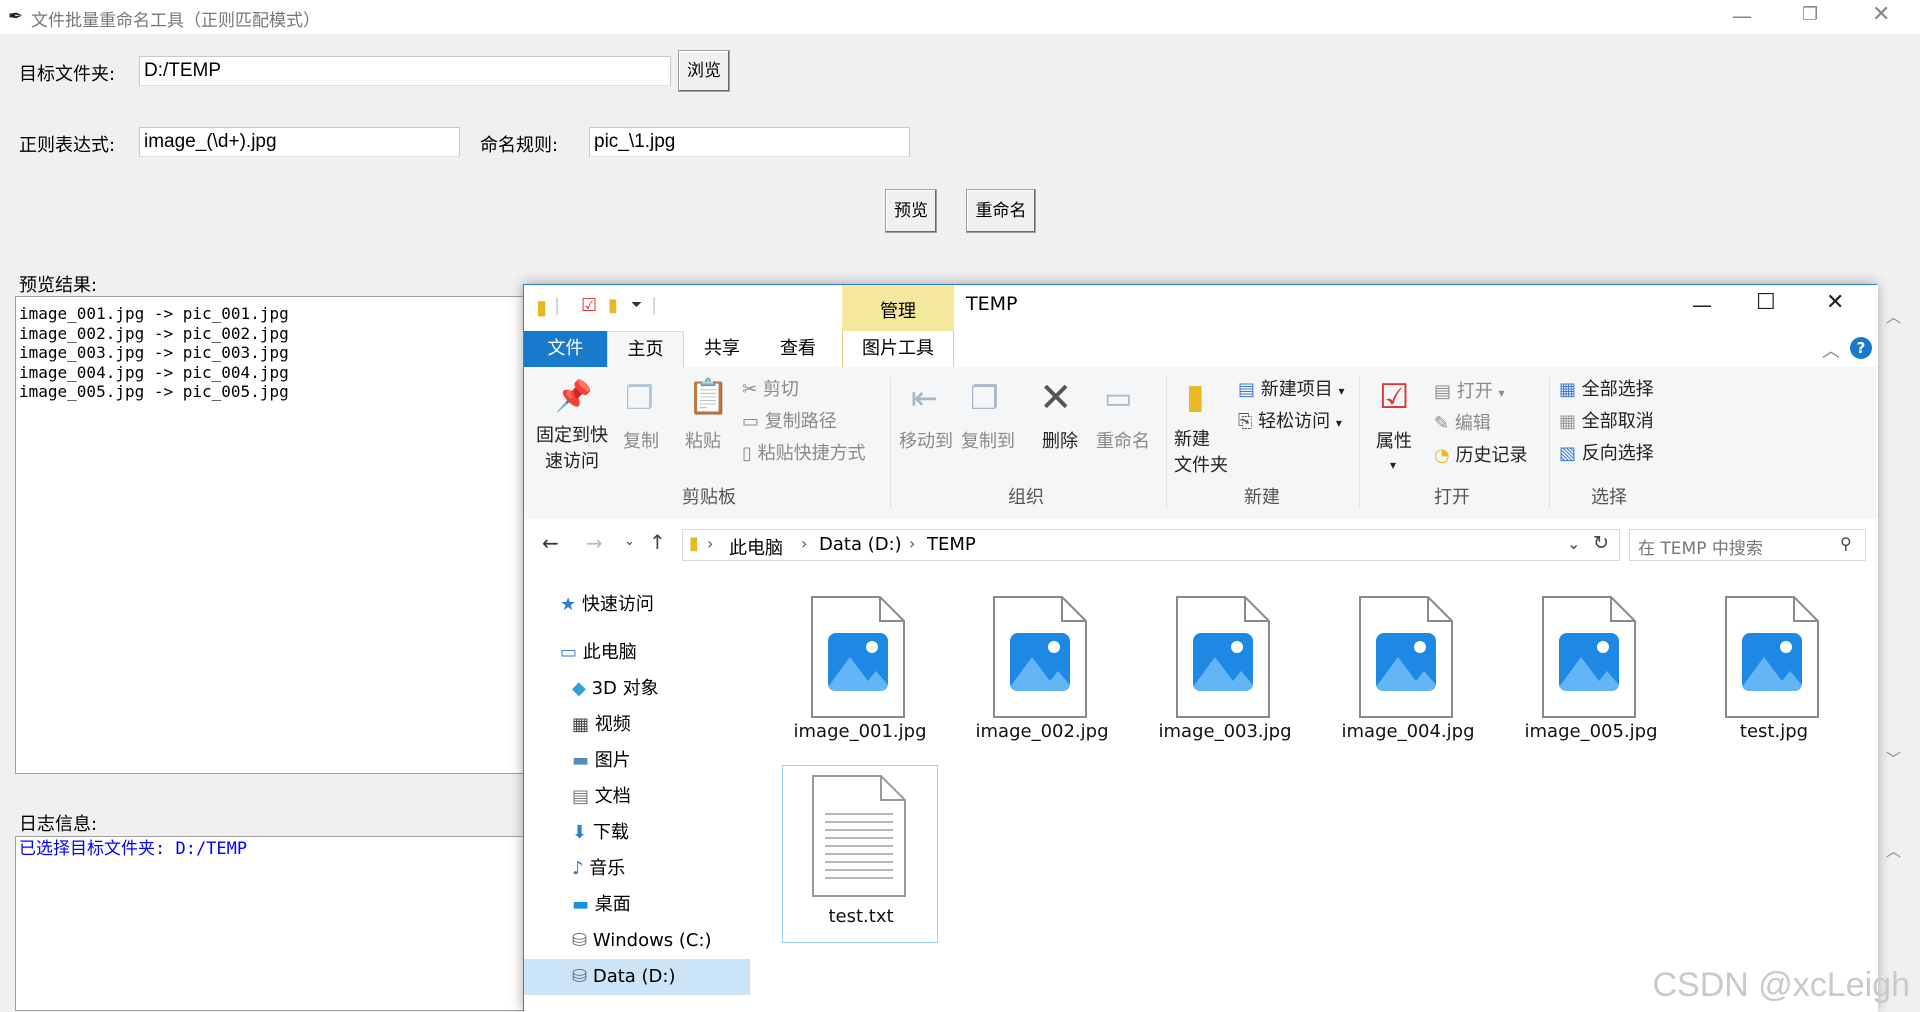 This screenshot has height=1012, width=1920. Describe the element at coordinates (898, 349) in the screenshot. I see `tab-picture-tools: 图片工具` at that location.